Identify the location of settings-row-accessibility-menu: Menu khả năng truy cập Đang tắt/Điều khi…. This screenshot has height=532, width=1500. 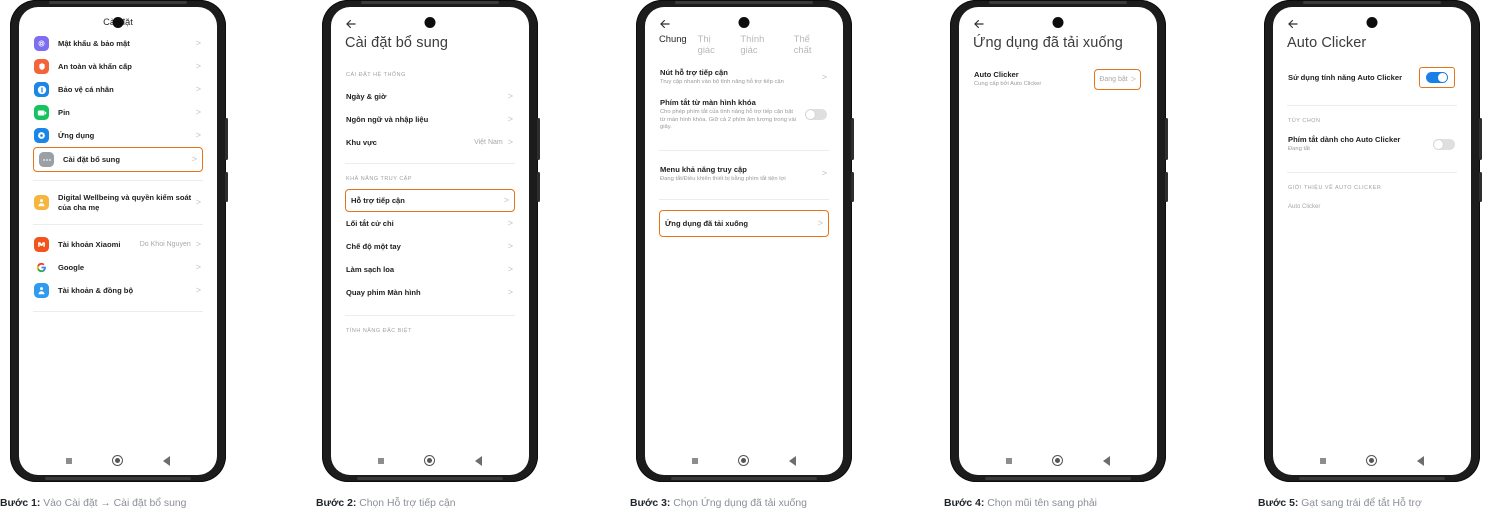
(744, 171).